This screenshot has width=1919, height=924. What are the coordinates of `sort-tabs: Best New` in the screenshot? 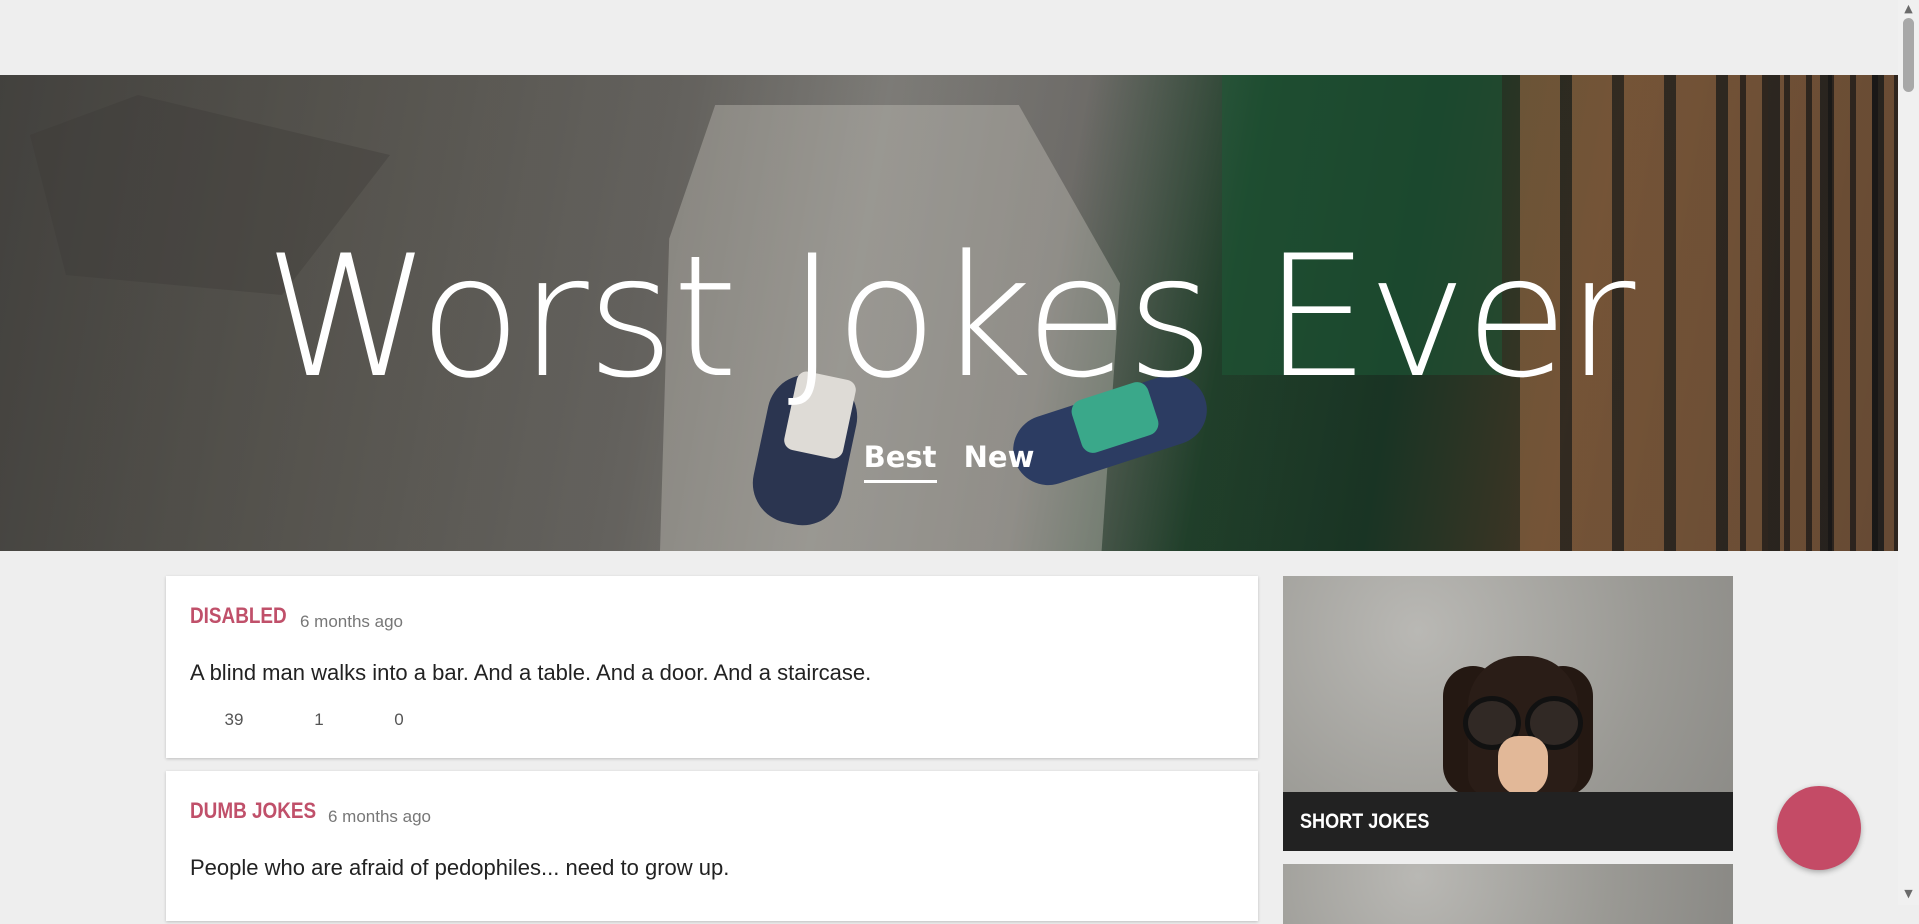 It's located at (949, 461).